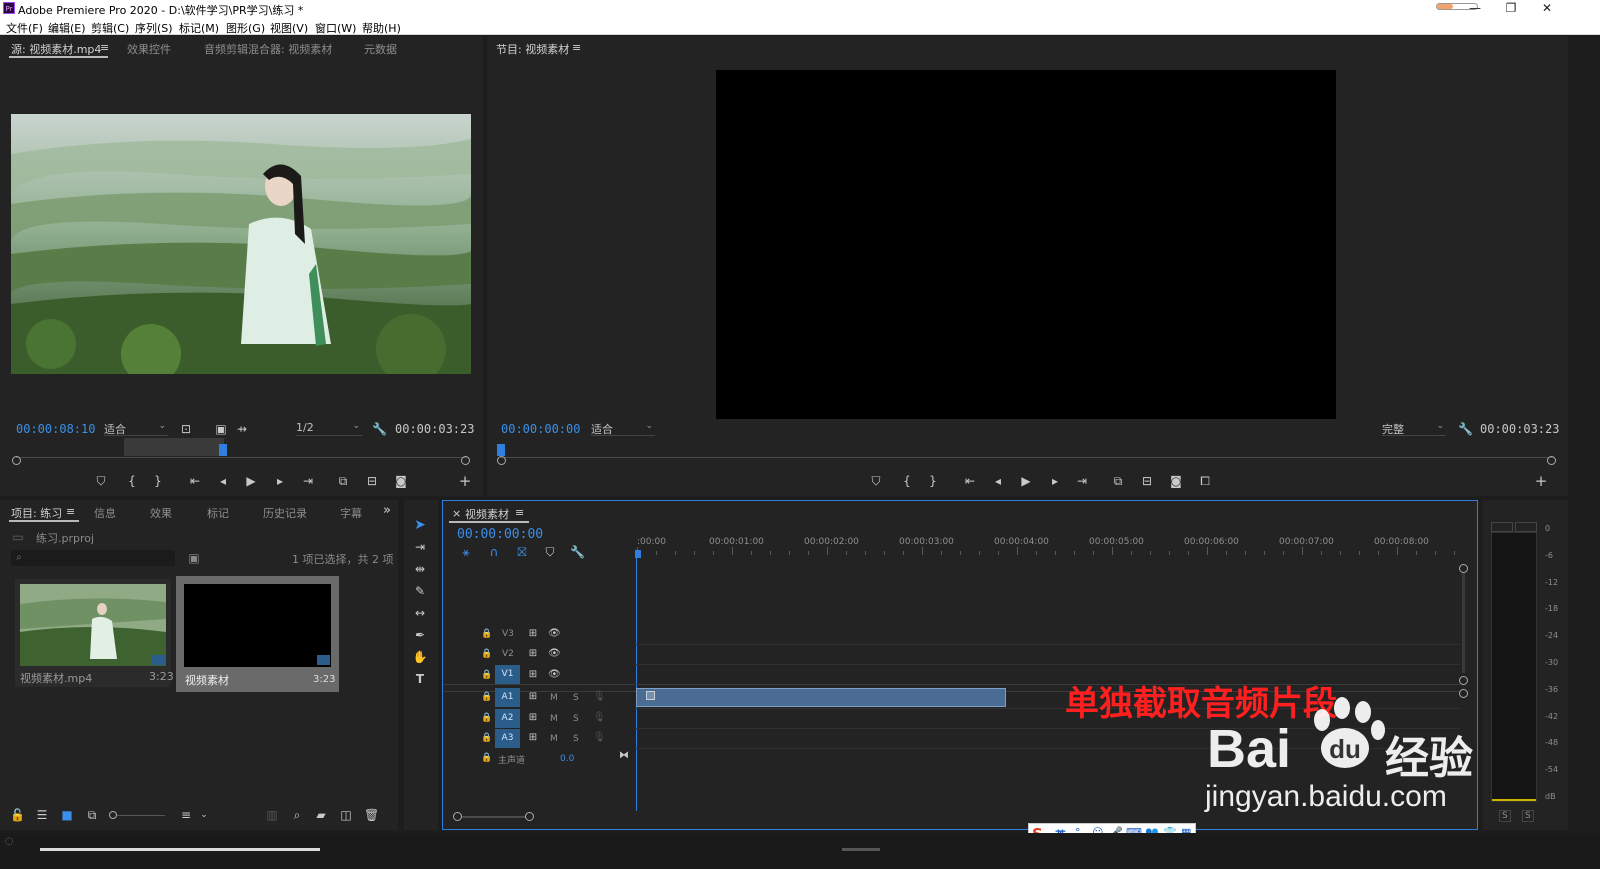  Describe the element at coordinates (1082, 481) in the screenshot. I see `program-go-to-out-icon: ⇥` at that location.